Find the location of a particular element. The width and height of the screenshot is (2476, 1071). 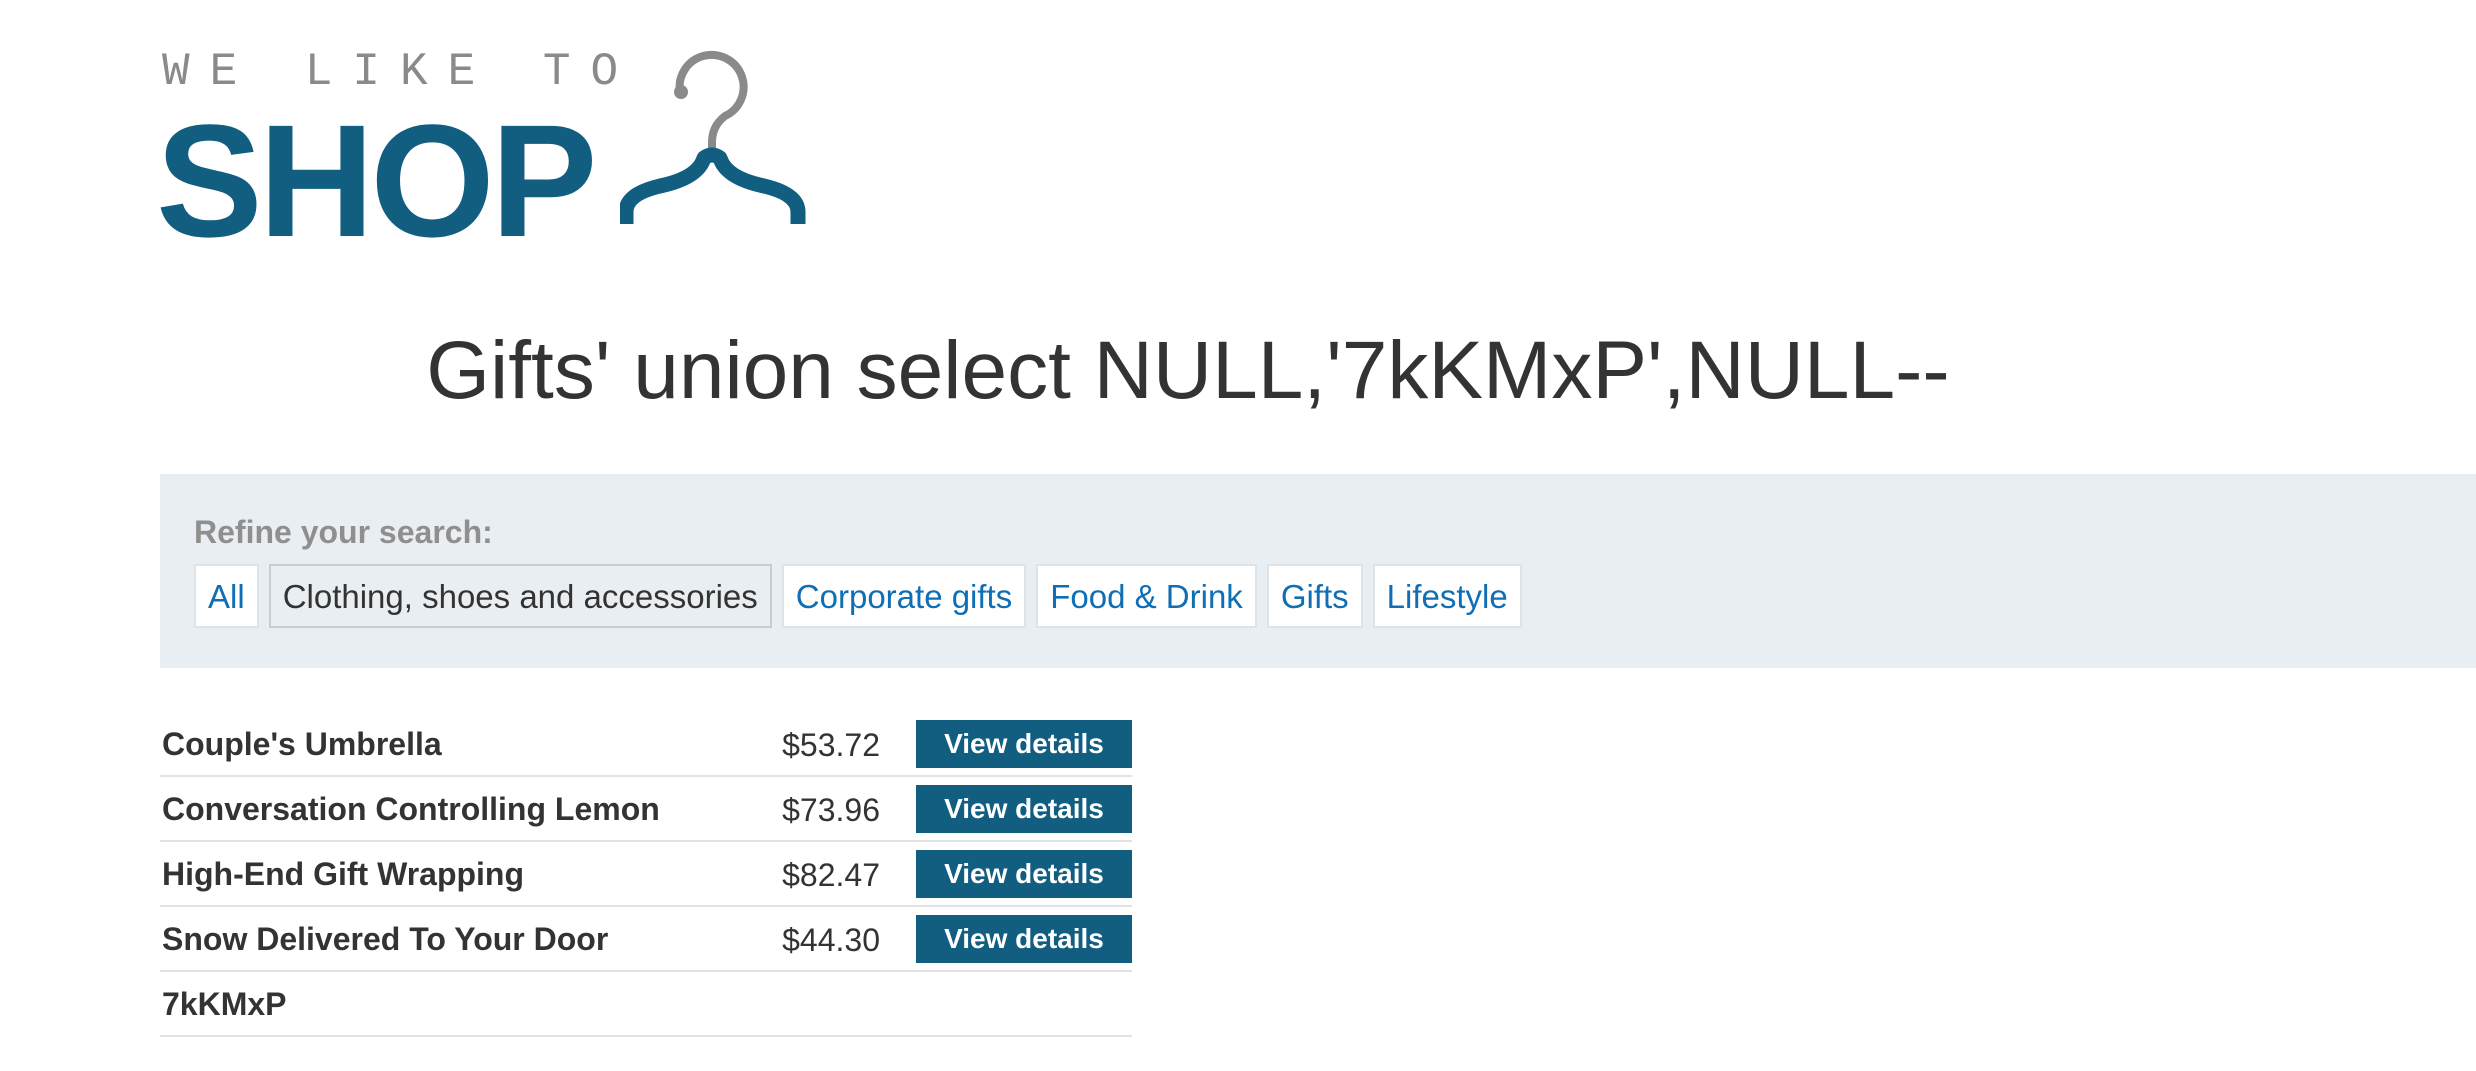

filter-corporate-gifts: Corporate gifts is located at coordinates (904, 596).